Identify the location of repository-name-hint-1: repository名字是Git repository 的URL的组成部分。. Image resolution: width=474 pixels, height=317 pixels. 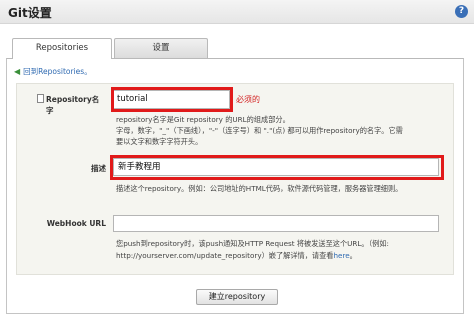
(203, 119).